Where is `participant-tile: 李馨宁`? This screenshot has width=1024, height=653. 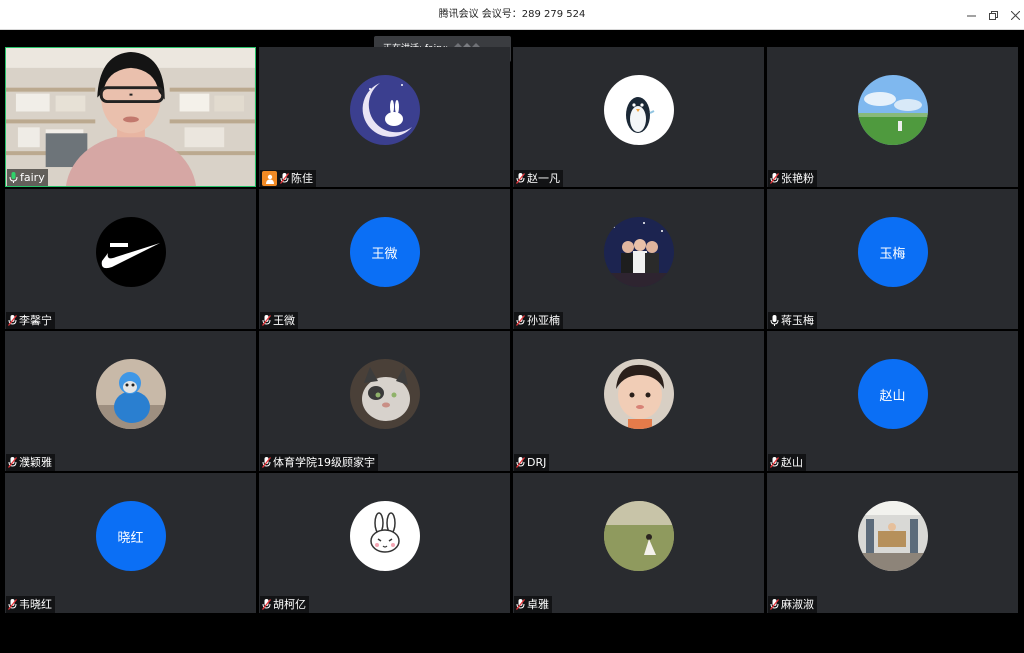 participant-tile: 李馨宁 is located at coordinates (130, 259).